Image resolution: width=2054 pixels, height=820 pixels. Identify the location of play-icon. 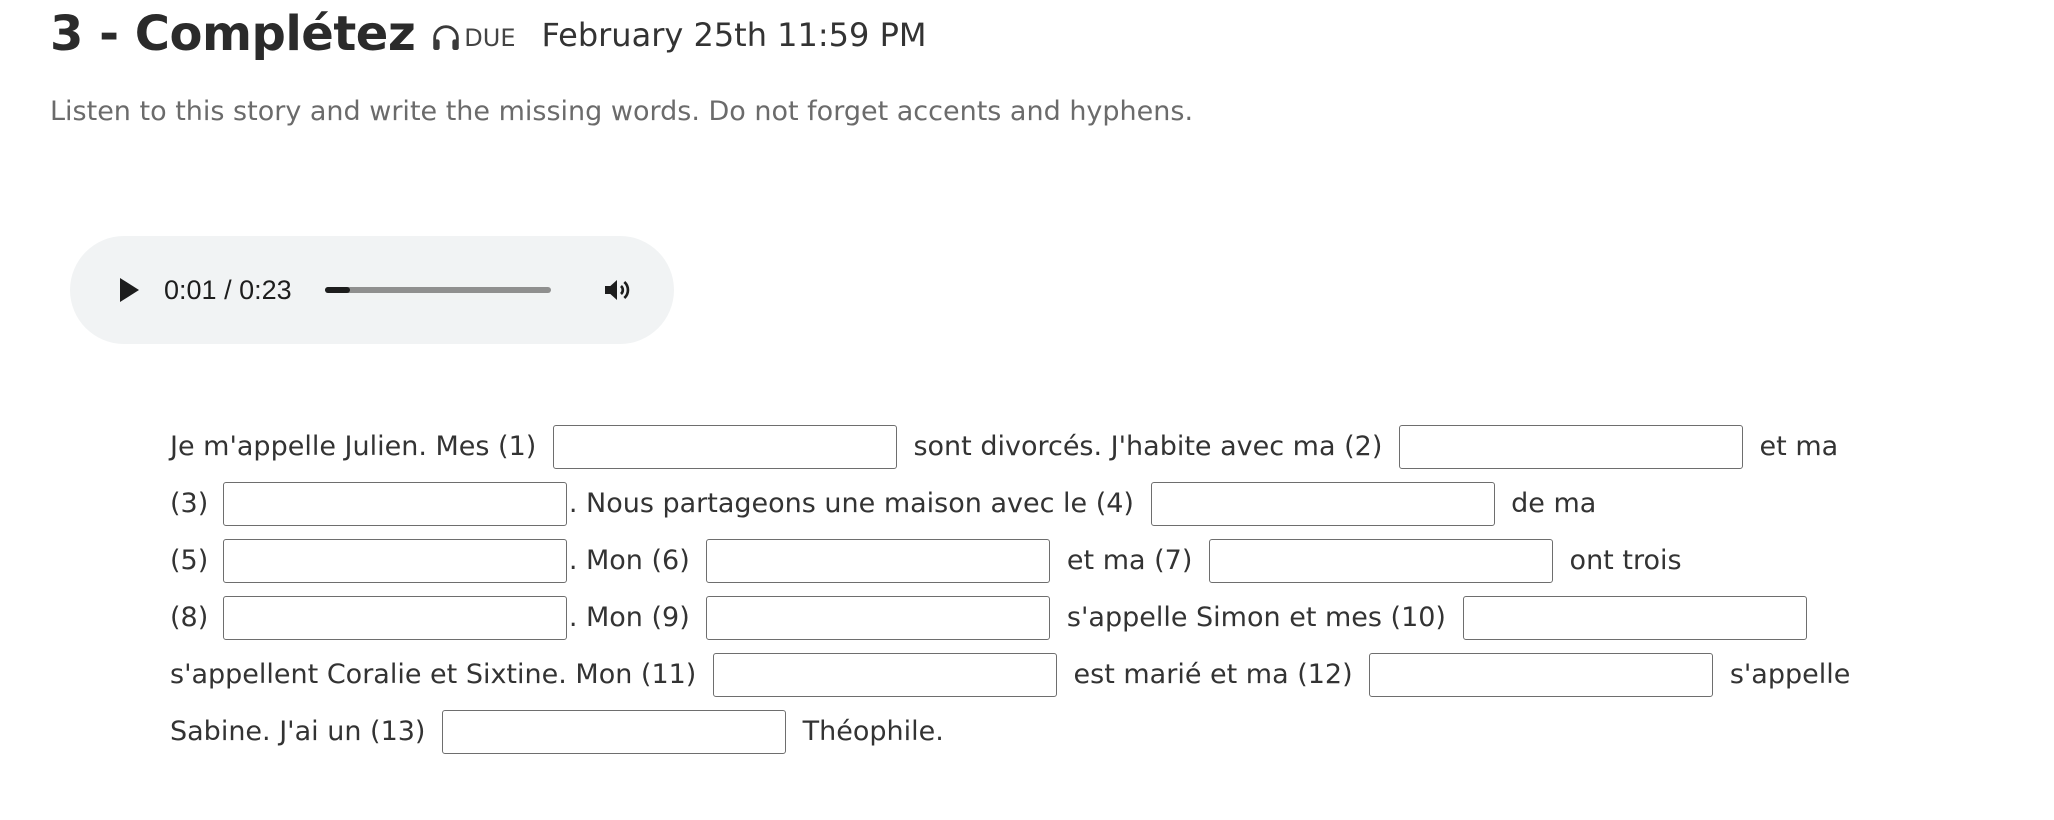
(129, 290).